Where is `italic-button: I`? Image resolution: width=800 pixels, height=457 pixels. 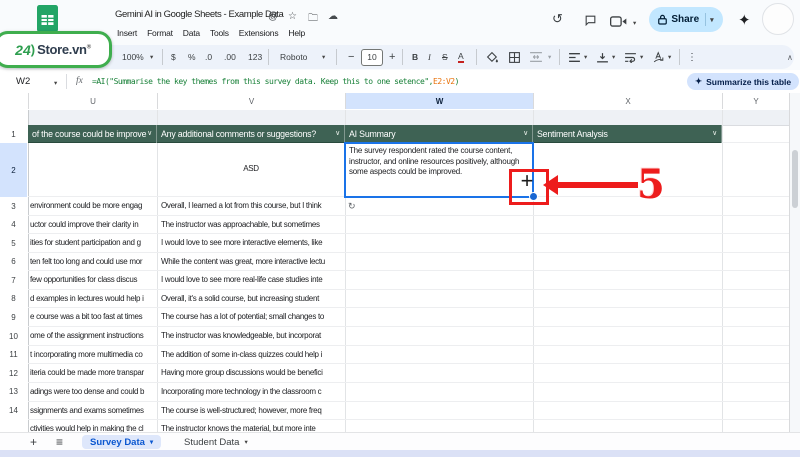 italic-button: I is located at coordinates (429, 57).